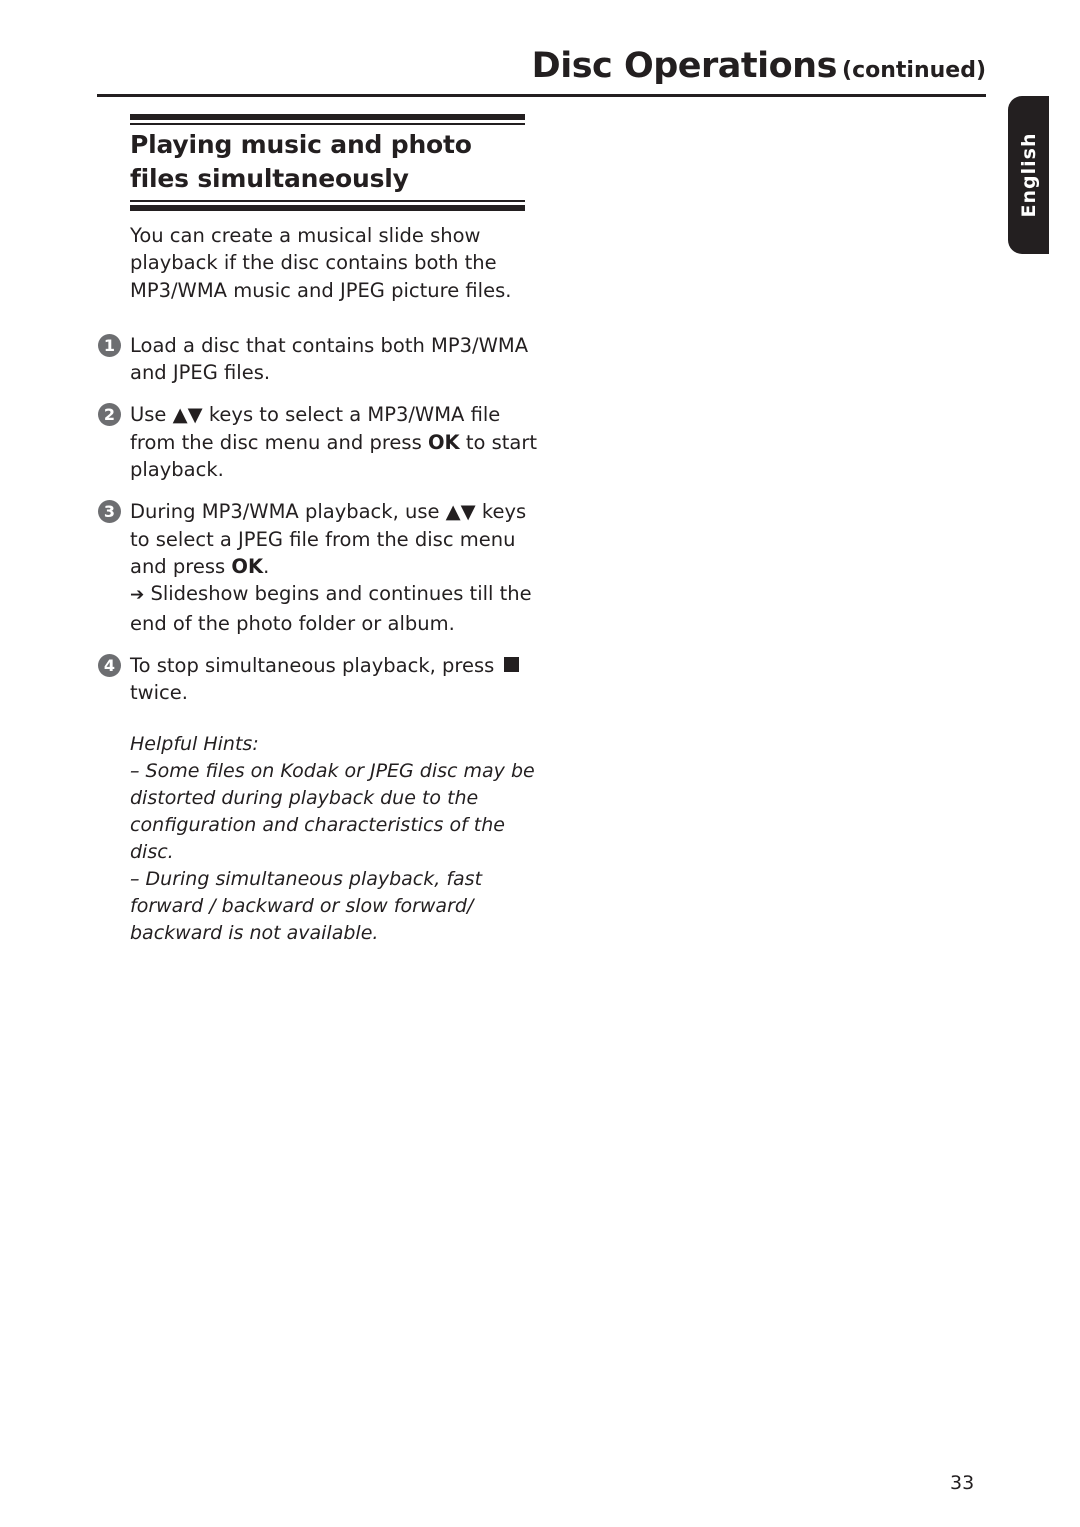 This screenshot has width=1080, height=1527. I want to click on step-text: To stop simultaneous playback, press, so click(312, 665).